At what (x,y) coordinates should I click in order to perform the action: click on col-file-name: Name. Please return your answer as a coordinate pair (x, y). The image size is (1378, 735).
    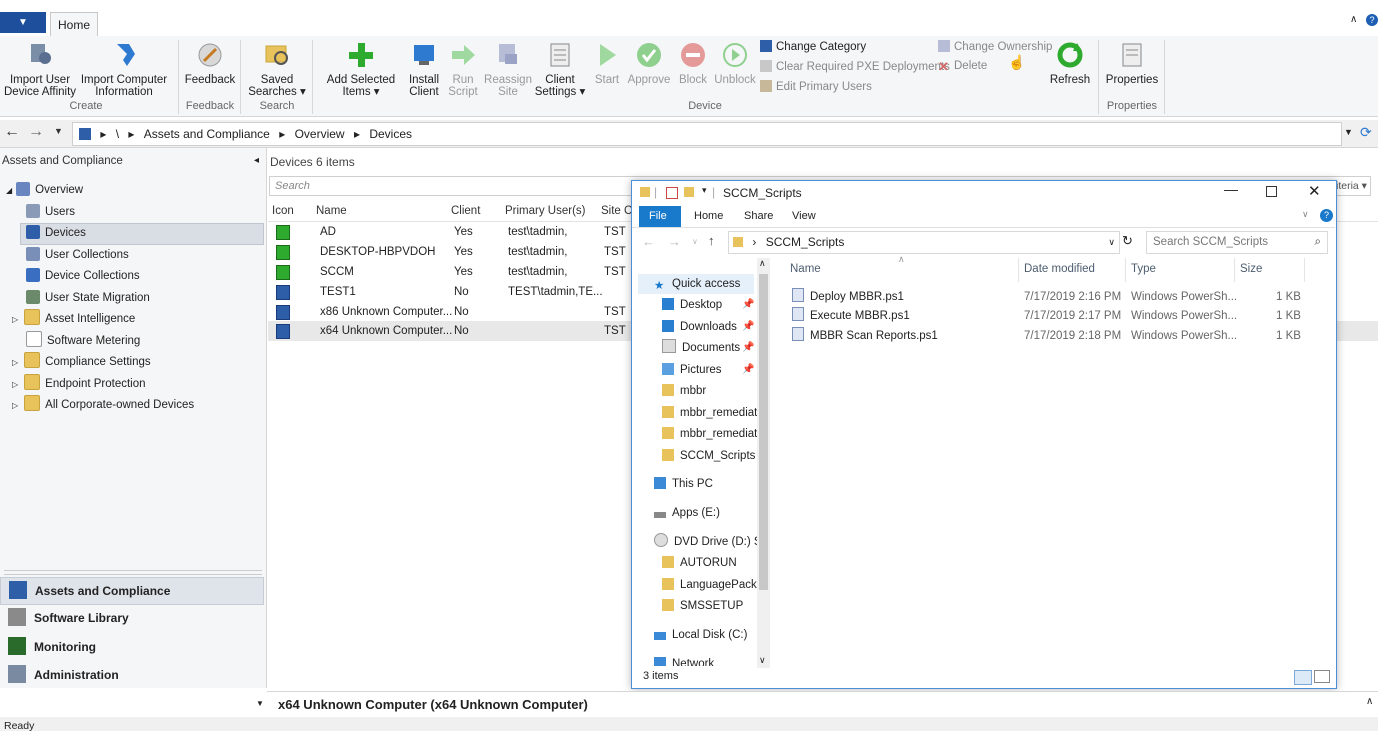
    Looking at the image, I should click on (805, 269).